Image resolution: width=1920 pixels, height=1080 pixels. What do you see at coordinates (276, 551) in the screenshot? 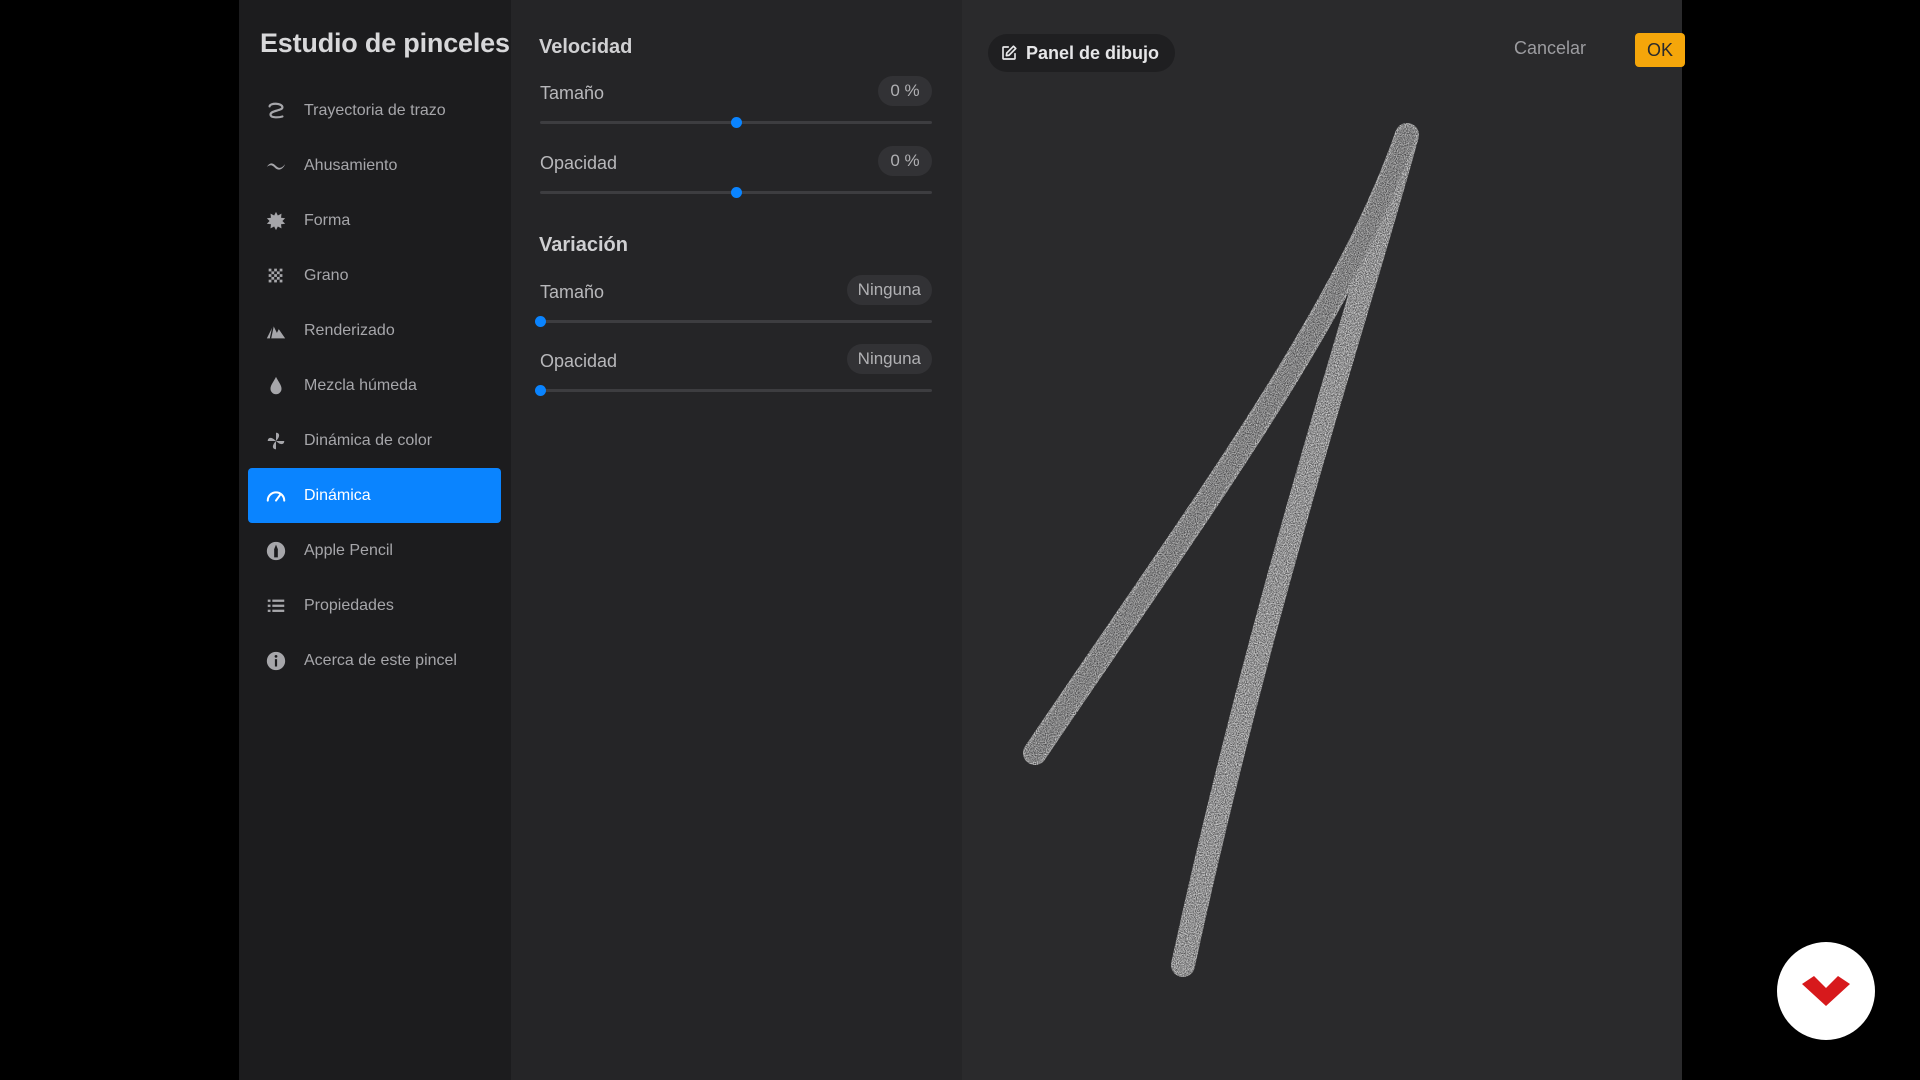
I see `apple-pencil-icon` at bounding box center [276, 551].